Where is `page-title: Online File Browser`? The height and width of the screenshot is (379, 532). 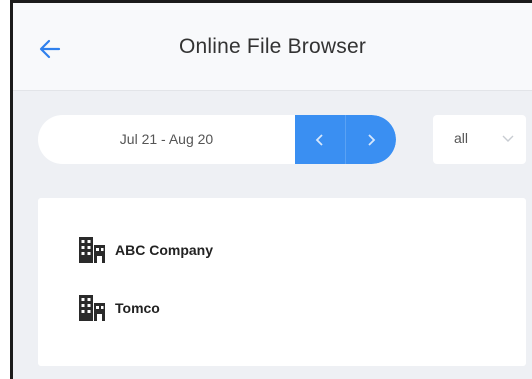 page-title: Online File Browser is located at coordinates (272, 46).